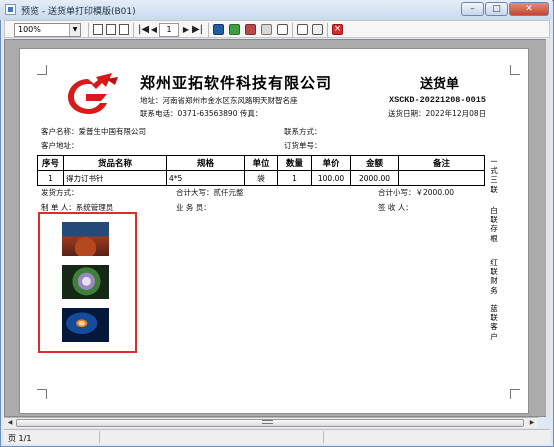  What do you see at coordinates (234, 29) in the screenshot?
I see `excel-export-icon` at bounding box center [234, 29].